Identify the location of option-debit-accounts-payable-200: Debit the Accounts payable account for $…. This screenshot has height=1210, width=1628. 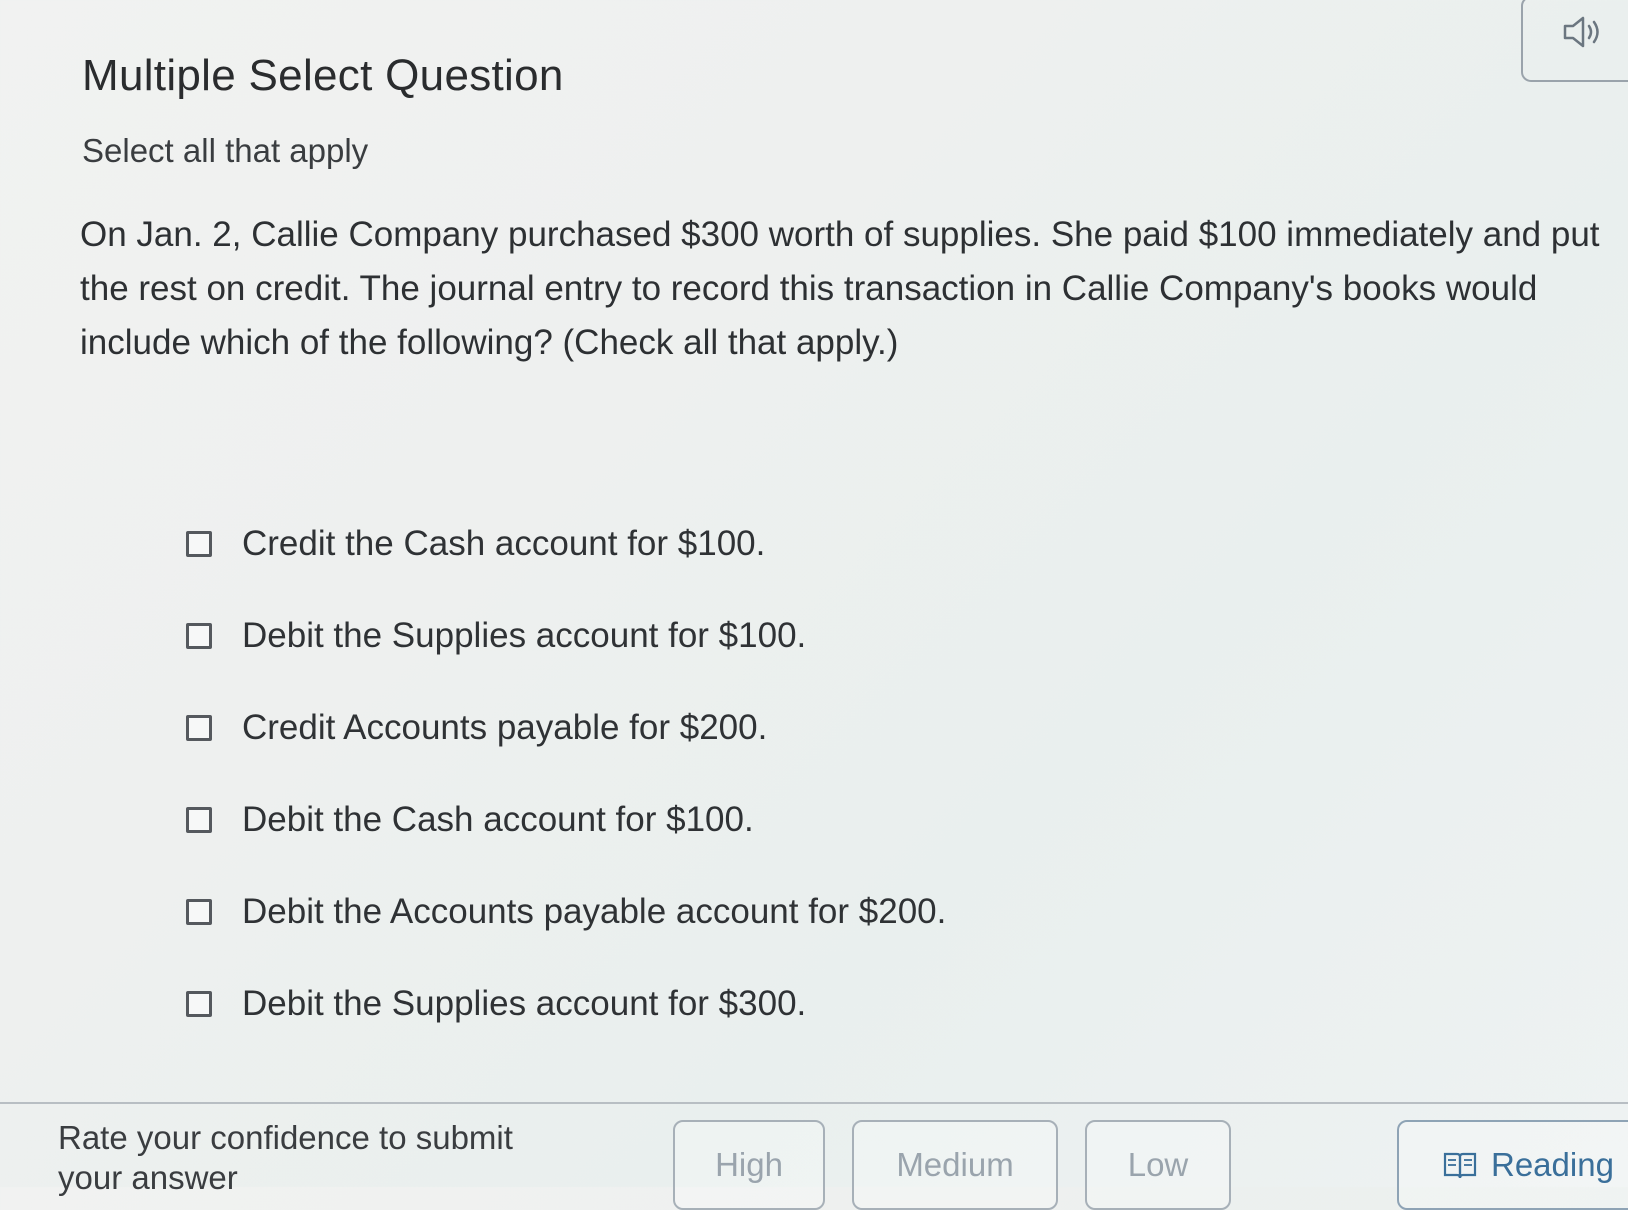
(566, 912).